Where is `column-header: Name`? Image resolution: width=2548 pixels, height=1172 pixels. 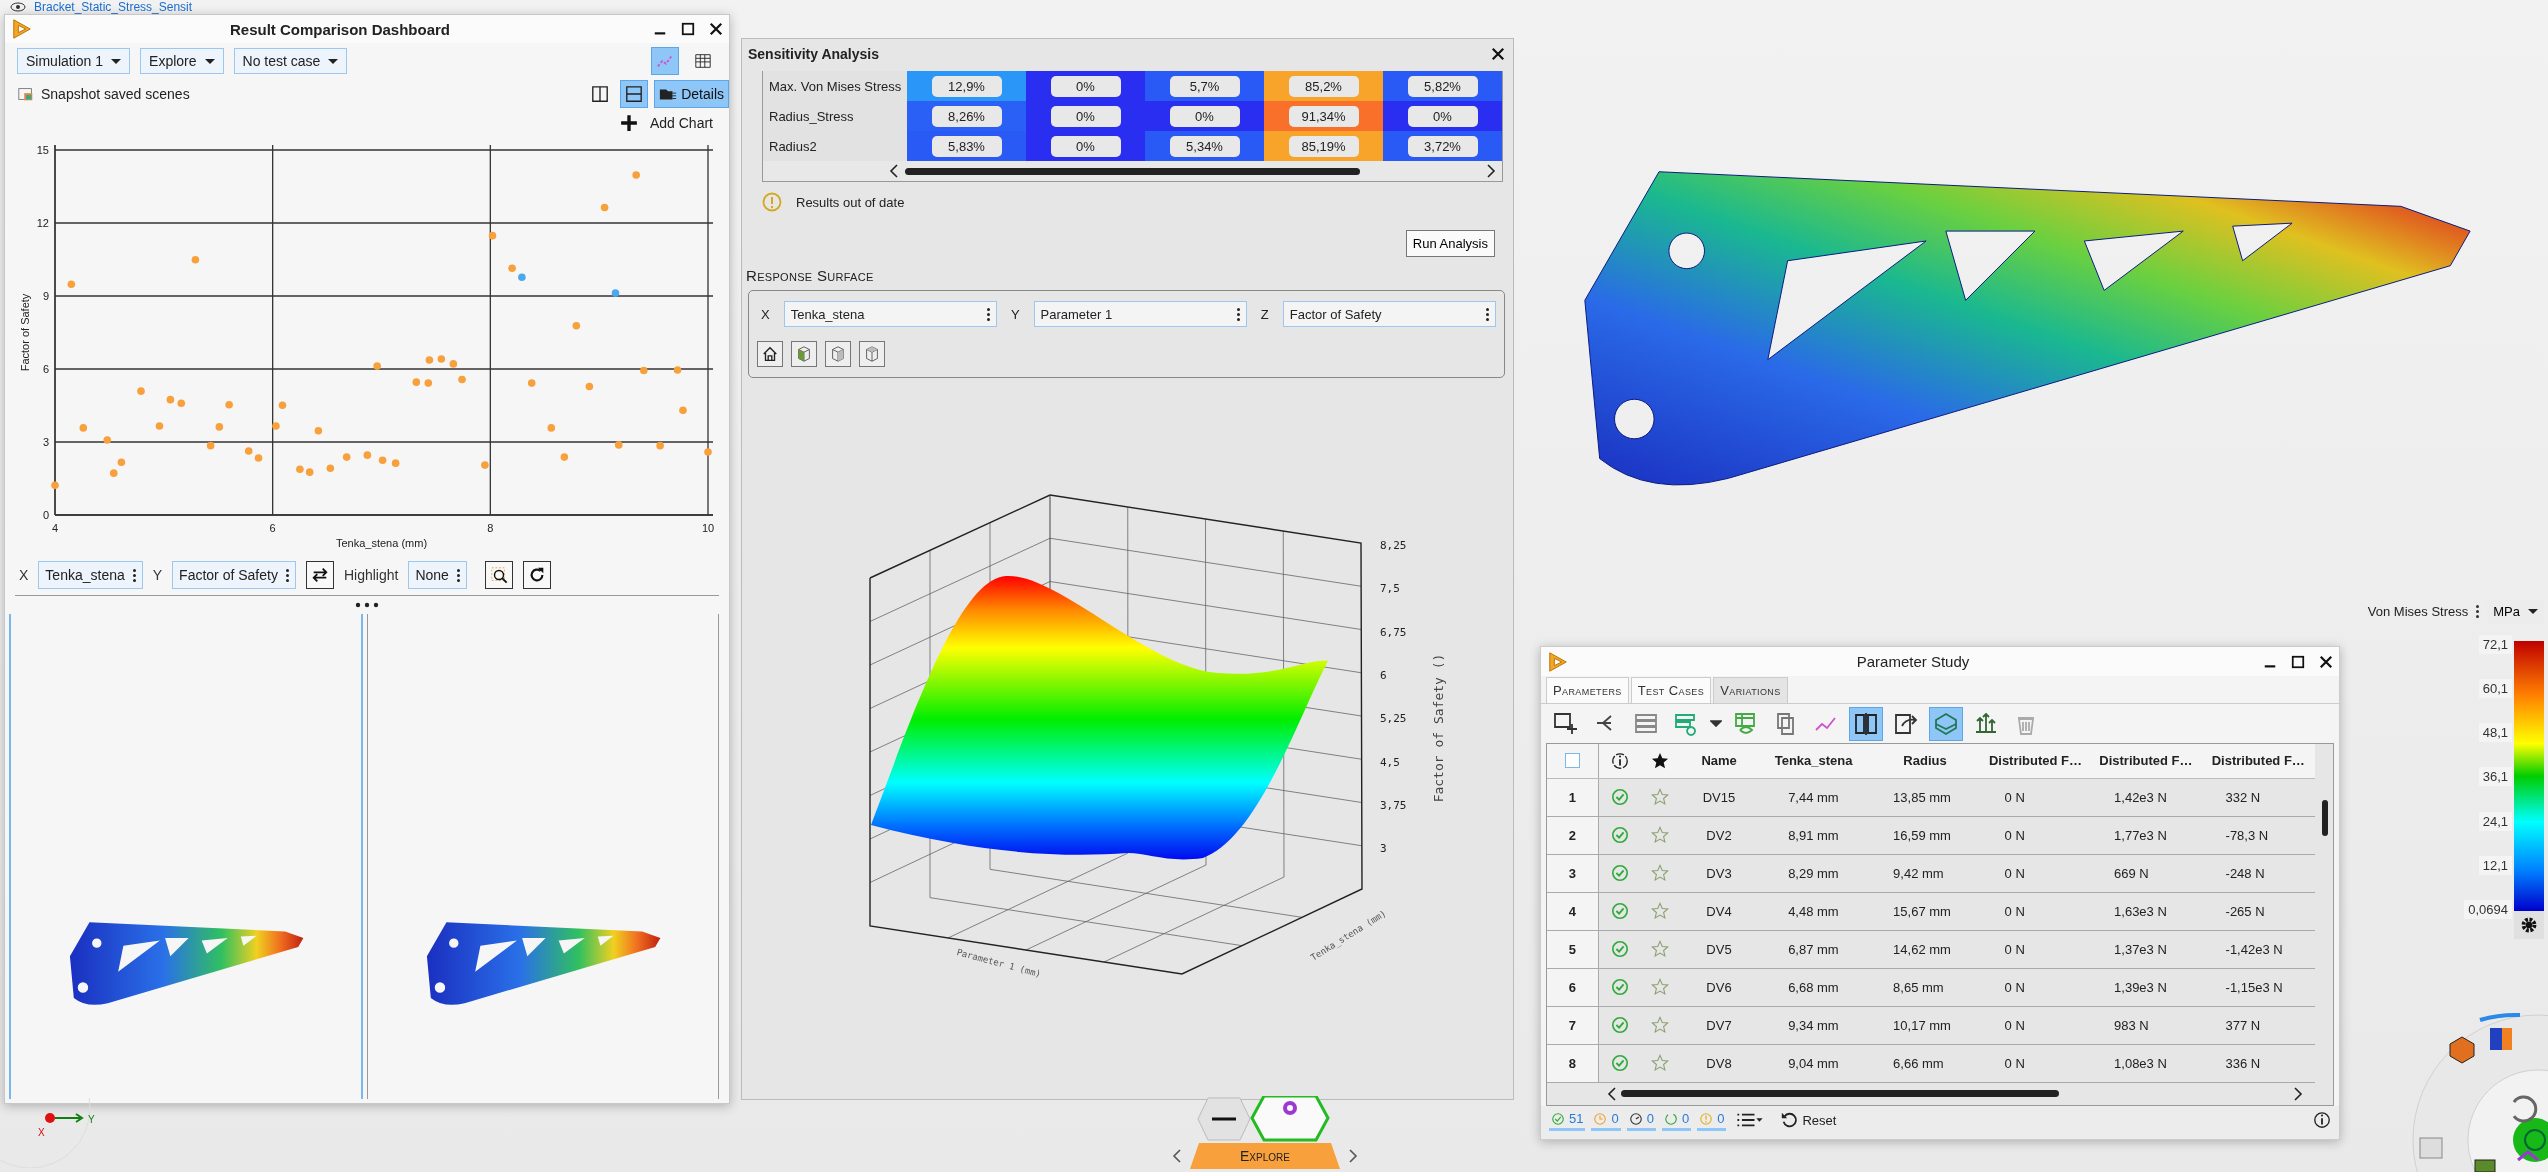 column-header: Name is located at coordinates (1719, 760).